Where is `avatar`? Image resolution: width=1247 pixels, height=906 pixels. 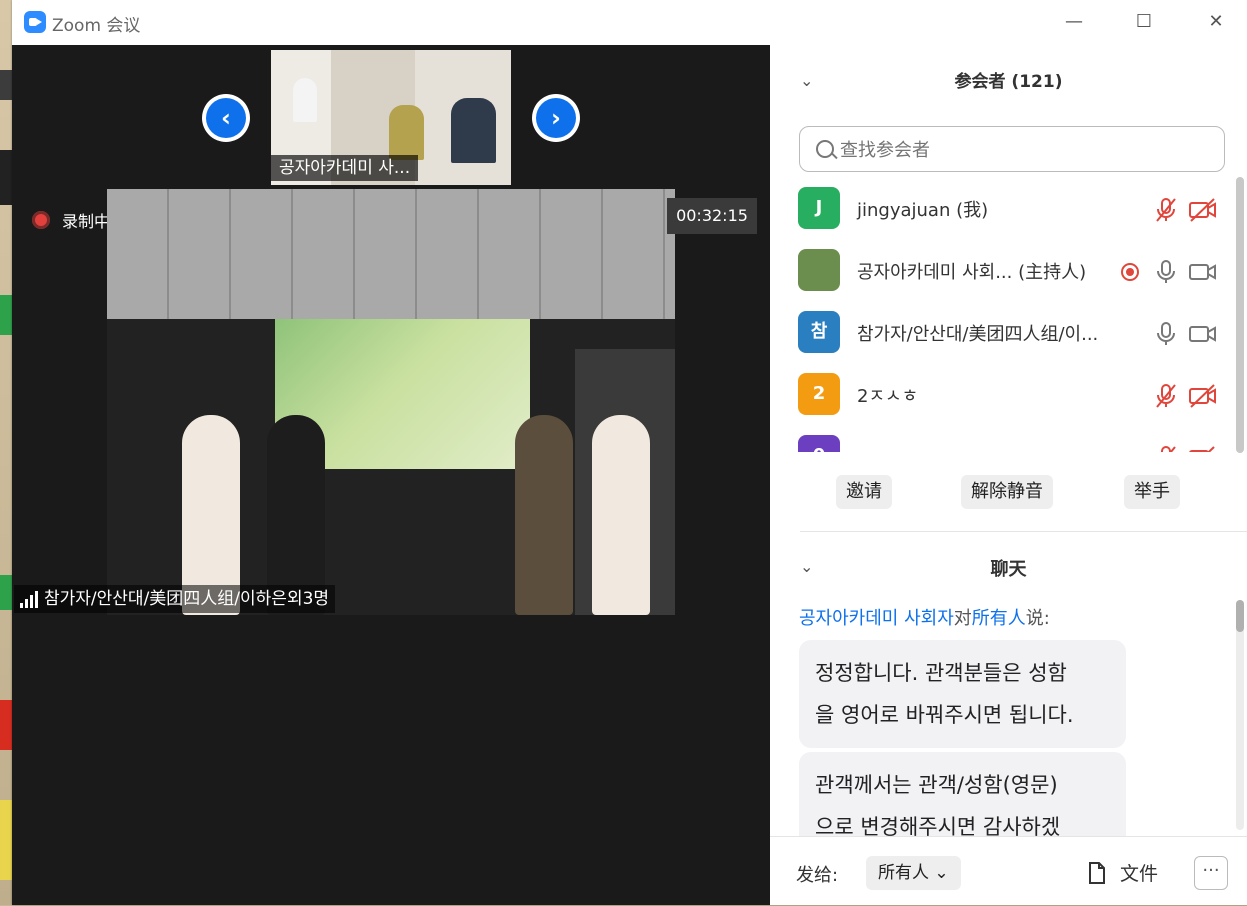
avatar is located at coordinates (819, 270).